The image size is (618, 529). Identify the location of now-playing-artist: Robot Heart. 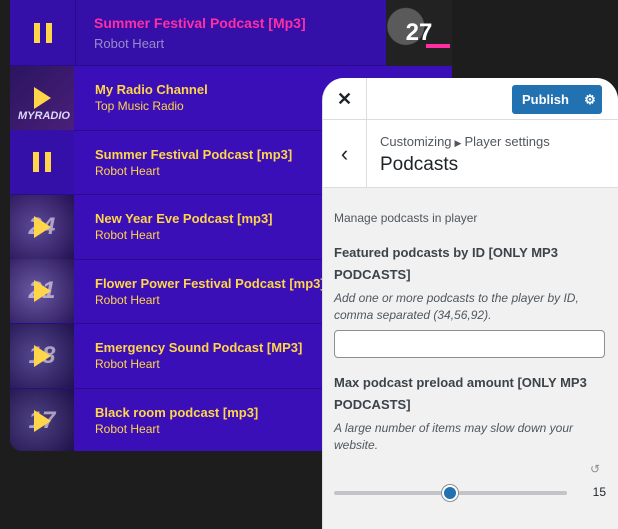
(129, 43).